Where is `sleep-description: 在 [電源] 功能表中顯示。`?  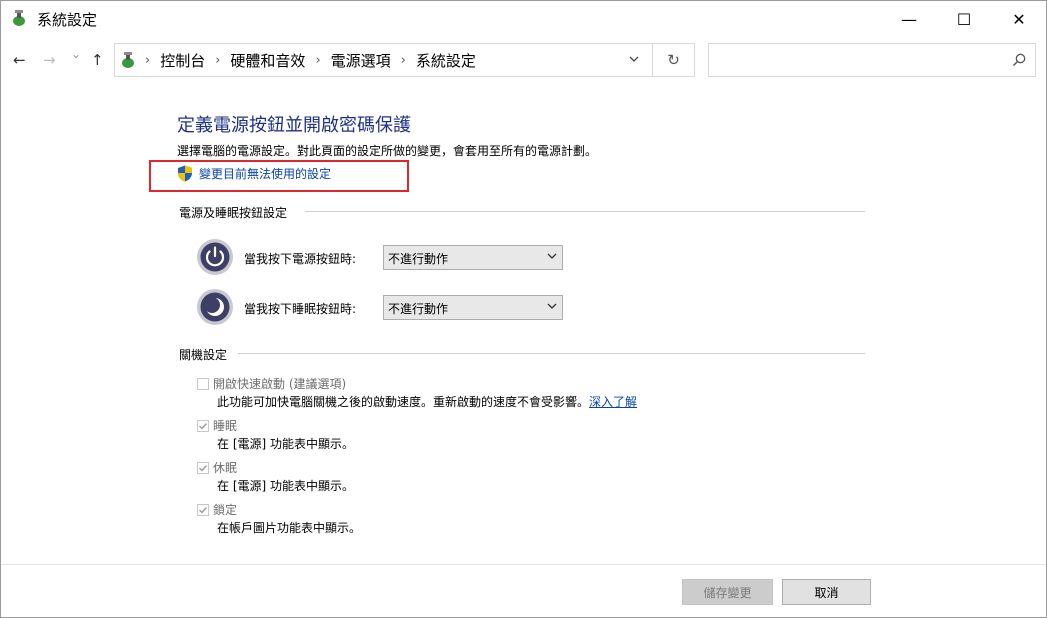 sleep-description: 在 [電源] 功能表中顯示。 is located at coordinates (285, 444).